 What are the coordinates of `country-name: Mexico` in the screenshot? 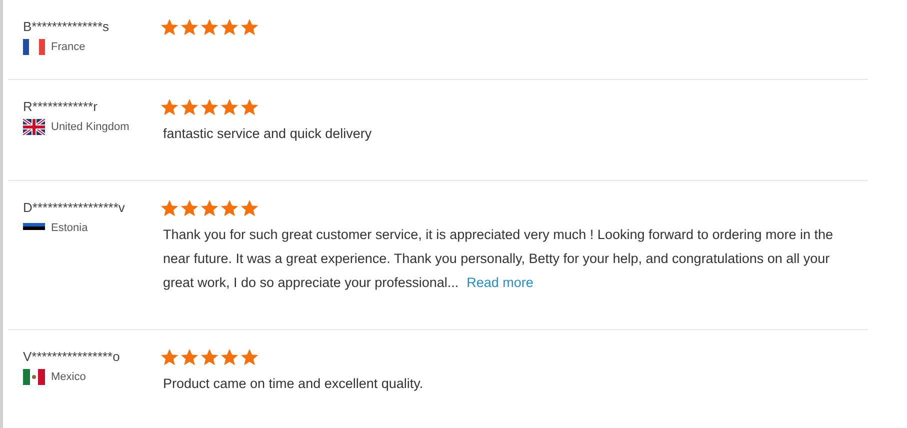 It's located at (68, 377).